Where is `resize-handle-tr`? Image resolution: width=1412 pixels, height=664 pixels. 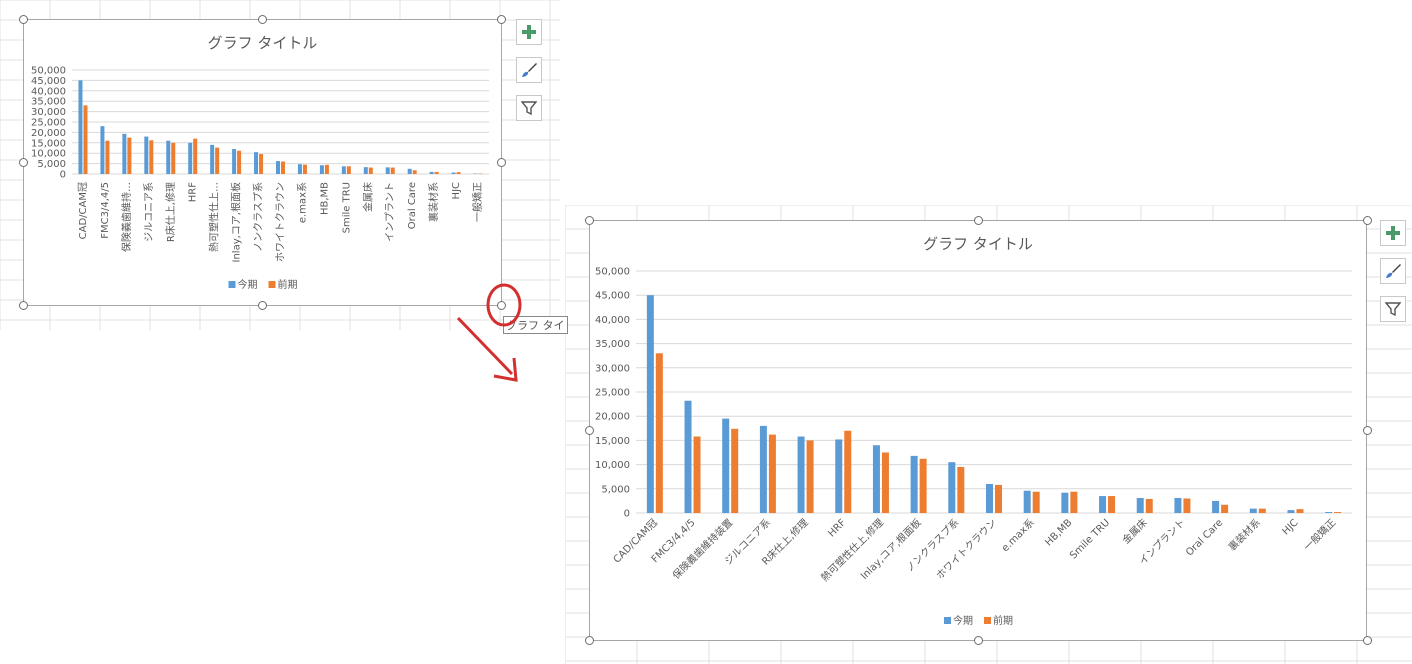 resize-handle-tr is located at coordinates (501, 19).